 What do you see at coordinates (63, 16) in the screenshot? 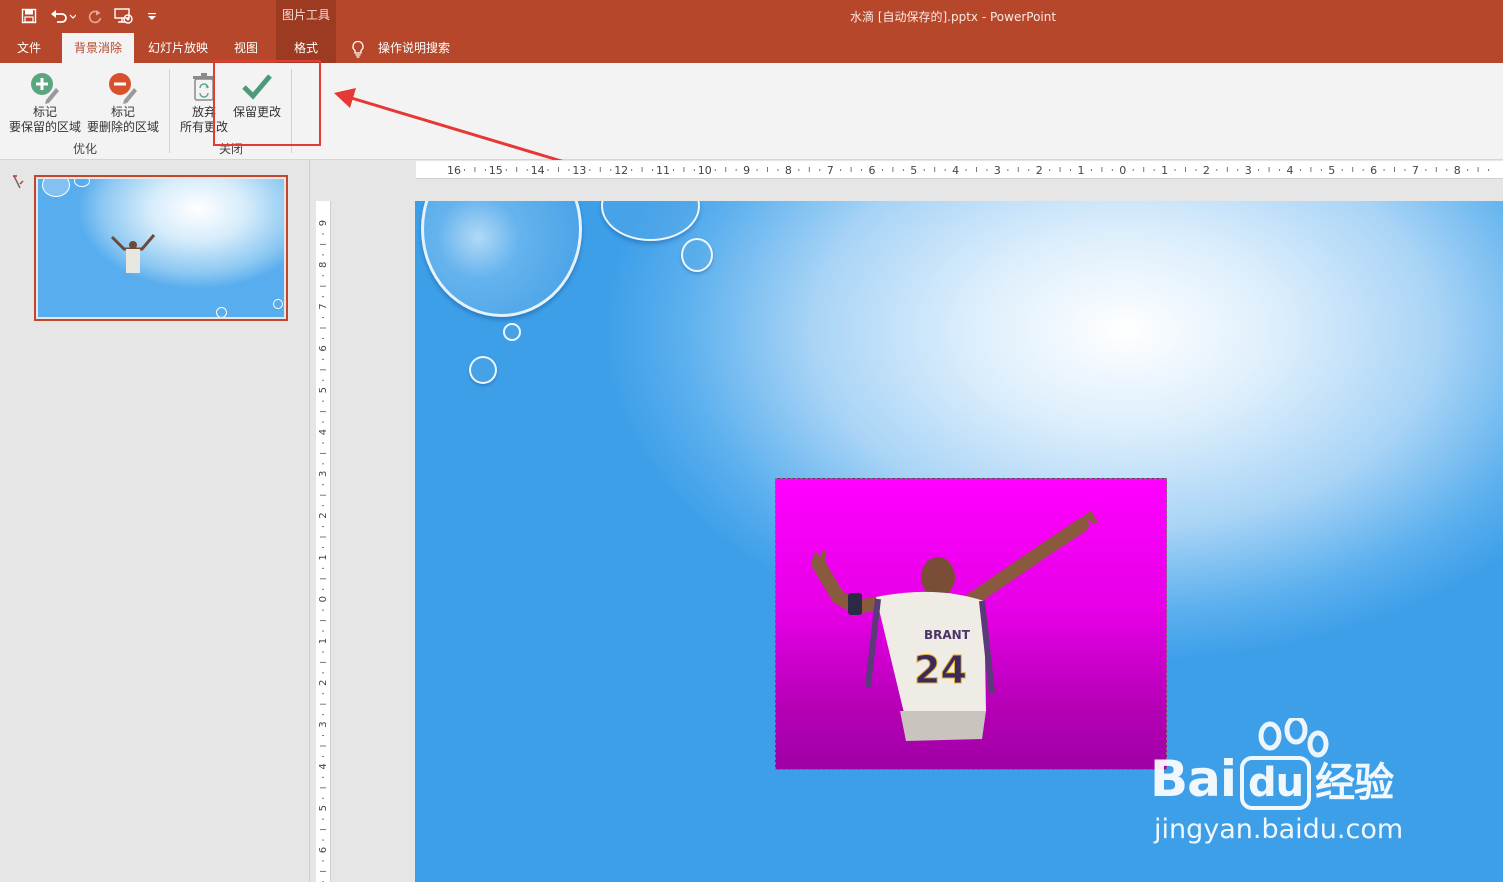
I see `undo-icon` at bounding box center [63, 16].